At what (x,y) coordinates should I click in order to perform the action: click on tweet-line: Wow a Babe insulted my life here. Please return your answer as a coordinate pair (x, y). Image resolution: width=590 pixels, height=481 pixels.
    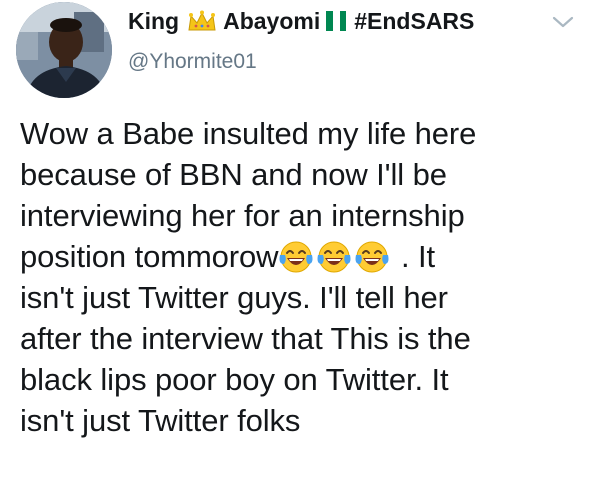
    Looking at the image, I should click on (248, 133).